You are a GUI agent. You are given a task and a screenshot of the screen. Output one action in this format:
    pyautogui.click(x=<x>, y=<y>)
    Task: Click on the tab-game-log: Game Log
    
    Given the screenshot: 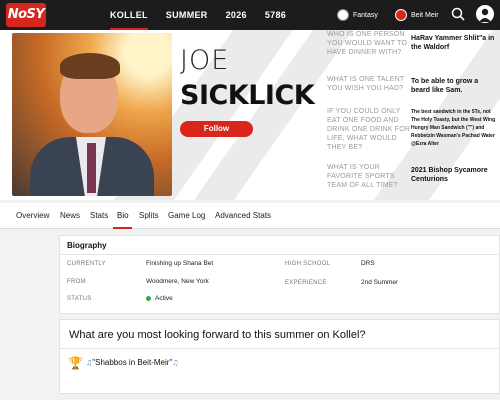 What is the action you would take?
    pyautogui.click(x=186, y=215)
    